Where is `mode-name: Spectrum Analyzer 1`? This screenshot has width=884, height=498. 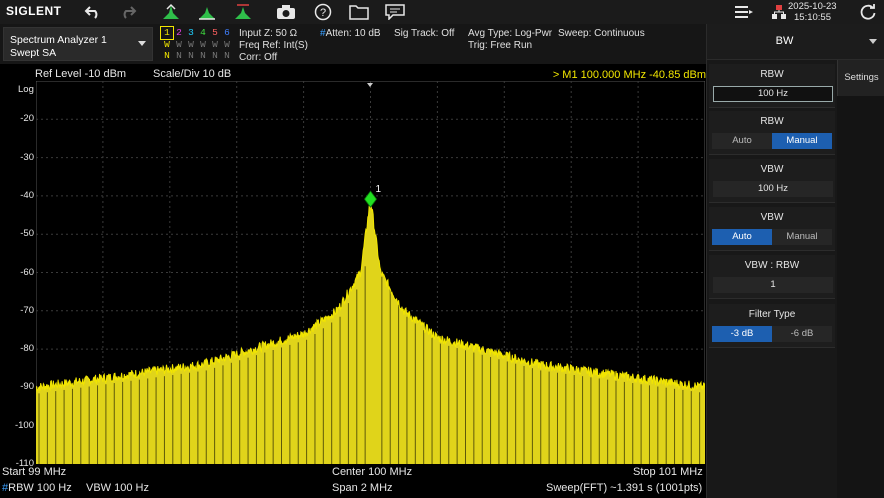 mode-name: Spectrum Analyzer 1 is located at coordinates (58, 40).